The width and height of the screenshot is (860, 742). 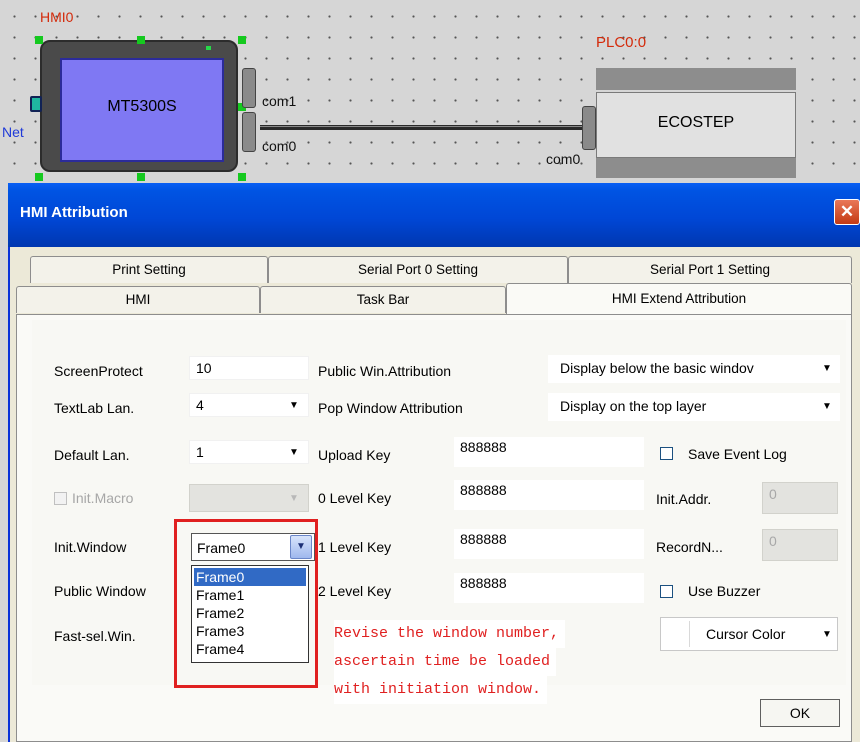 What do you see at coordinates (36, 104) in the screenshot?
I see `net-port-icon` at bounding box center [36, 104].